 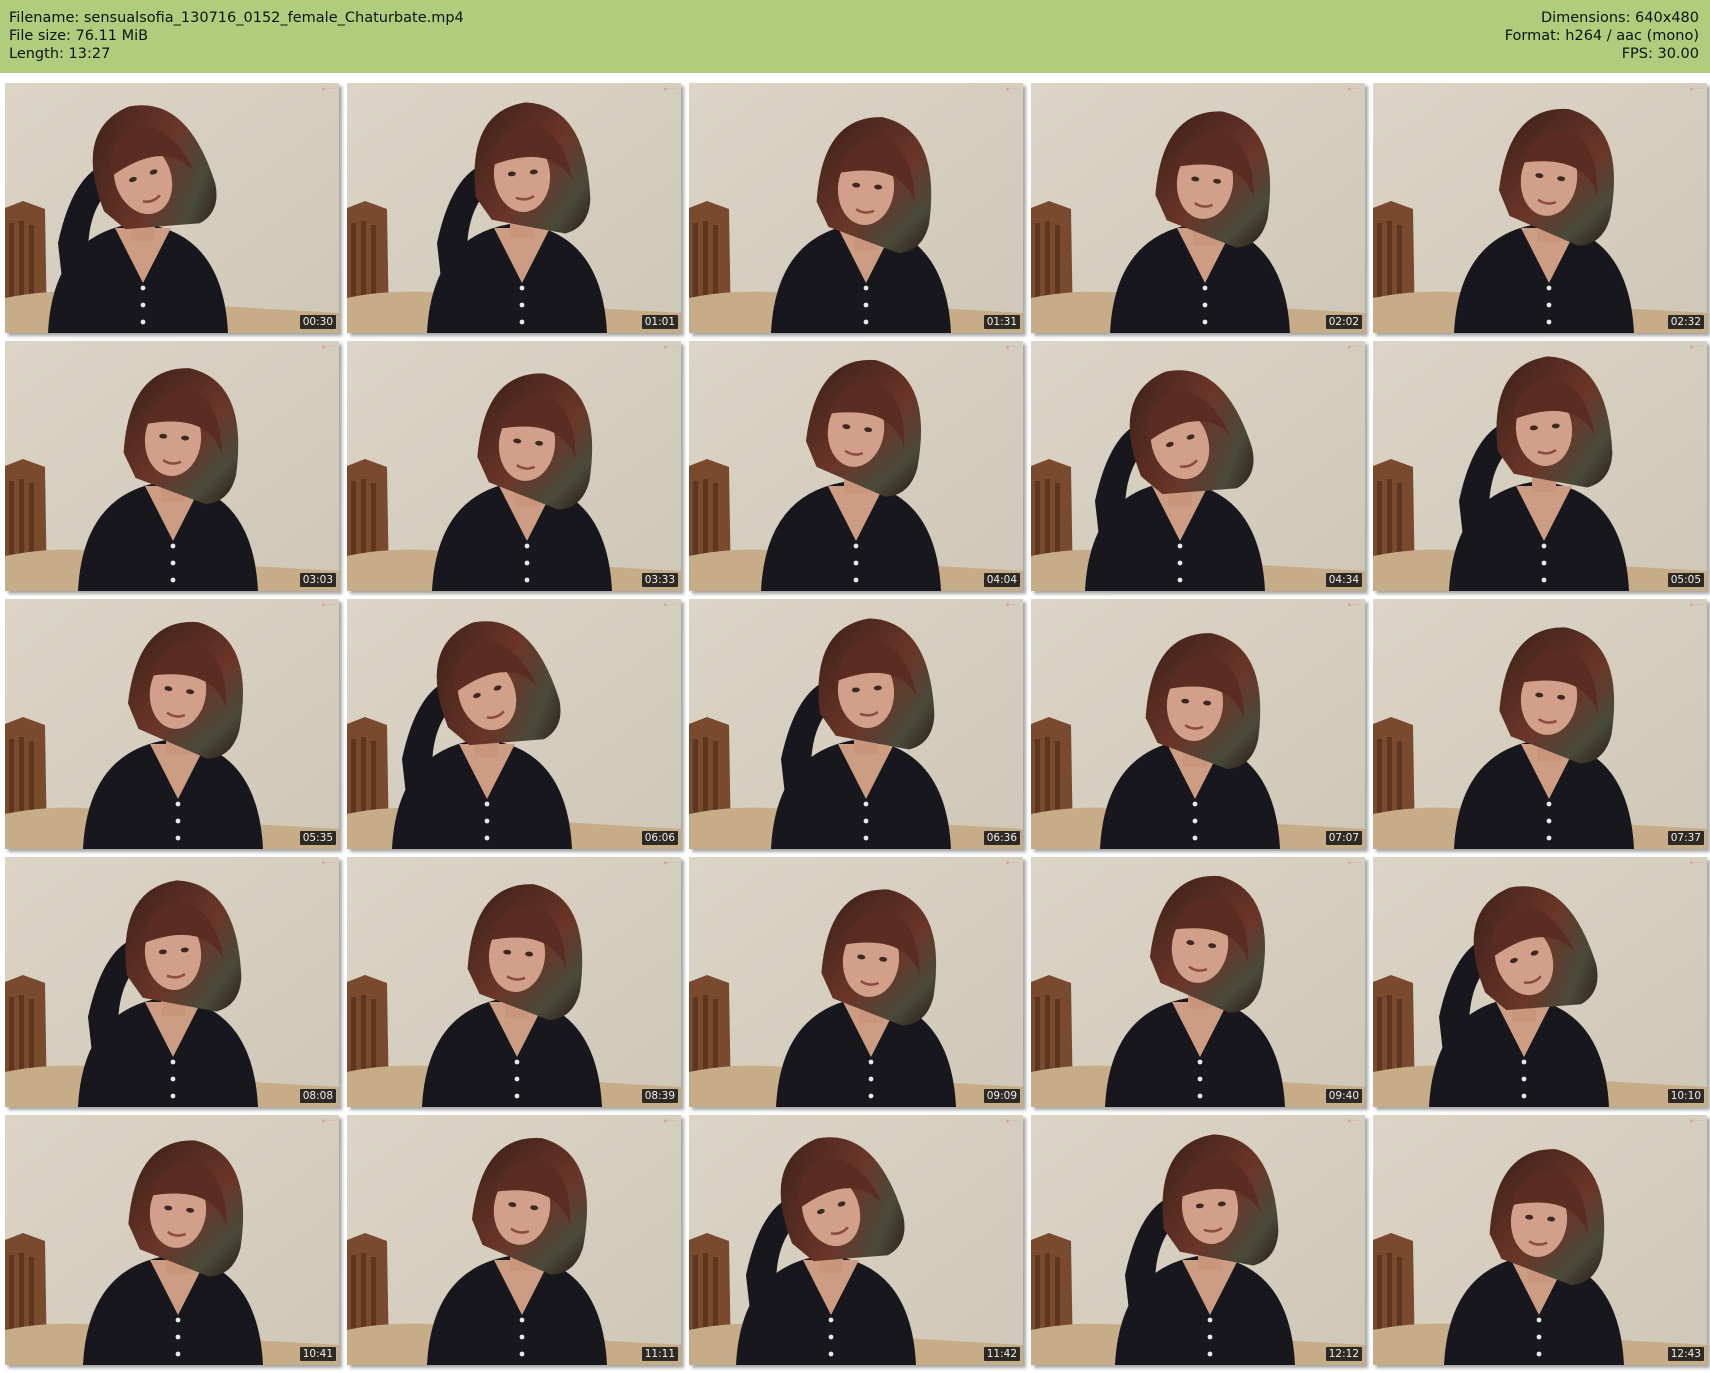 What do you see at coordinates (1660, 54) in the screenshot?
I see `fps-line: FPS: 30.00` at bounding box center [1660, 54].